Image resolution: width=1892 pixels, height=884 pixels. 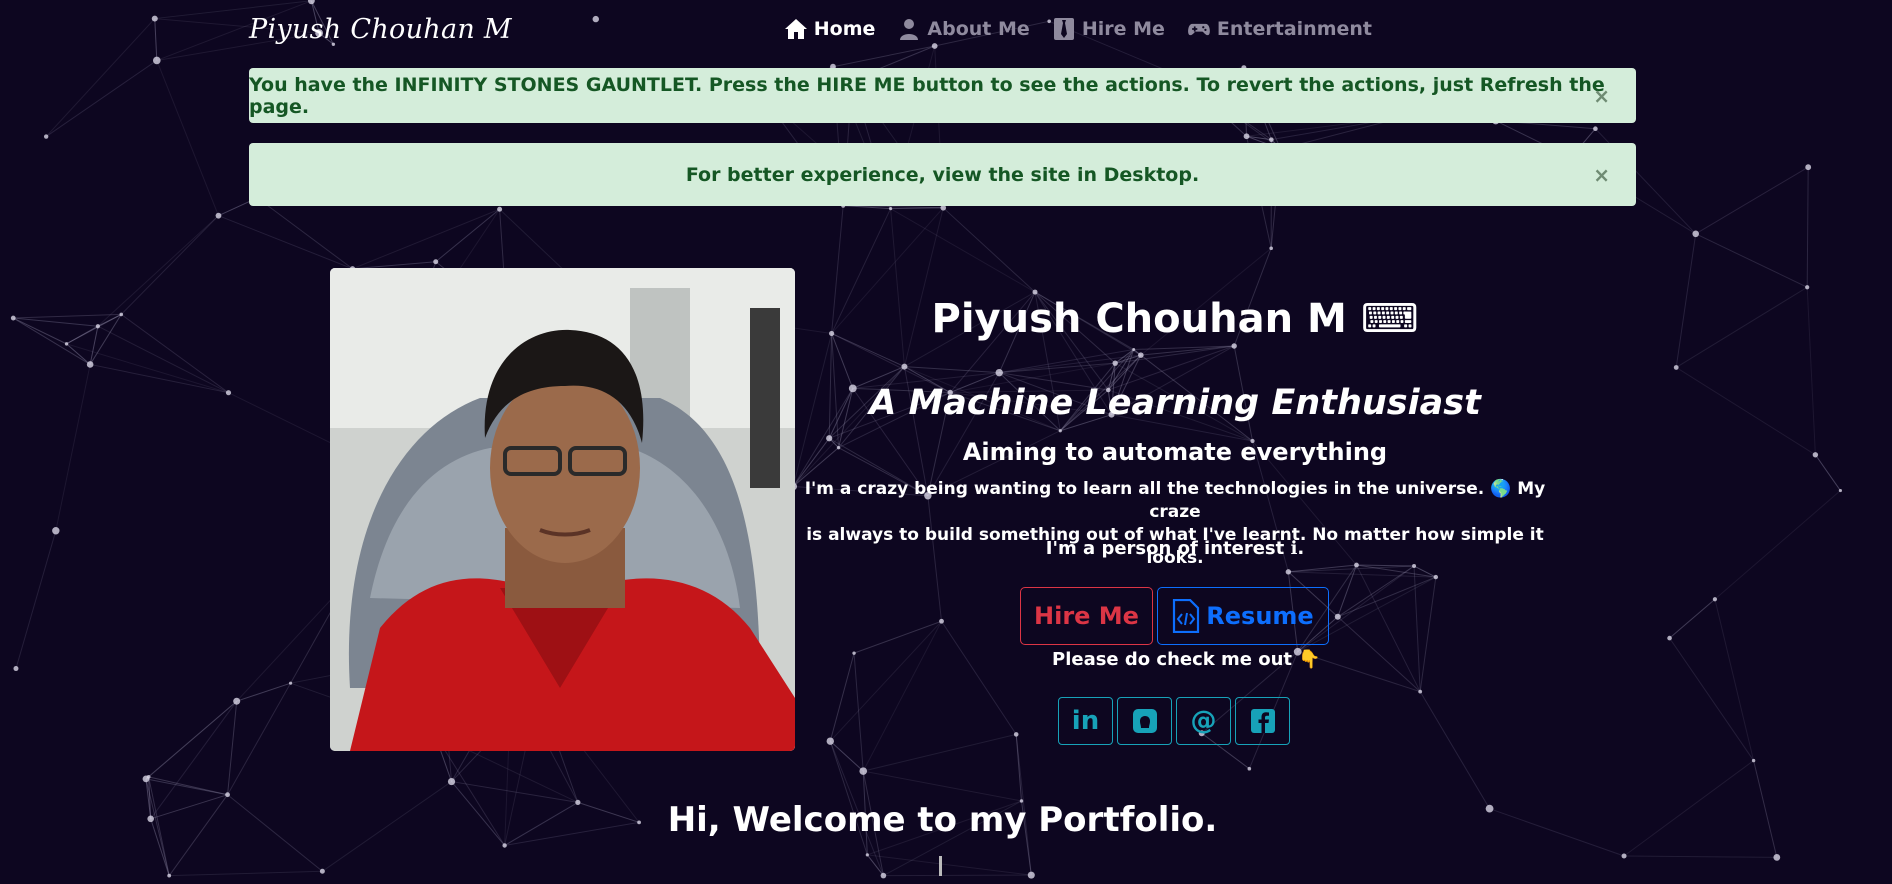 What do you see at coordinates (1262, 721) in the screenshot?
I see `facebook-link` at bounding box center [1262, 721].